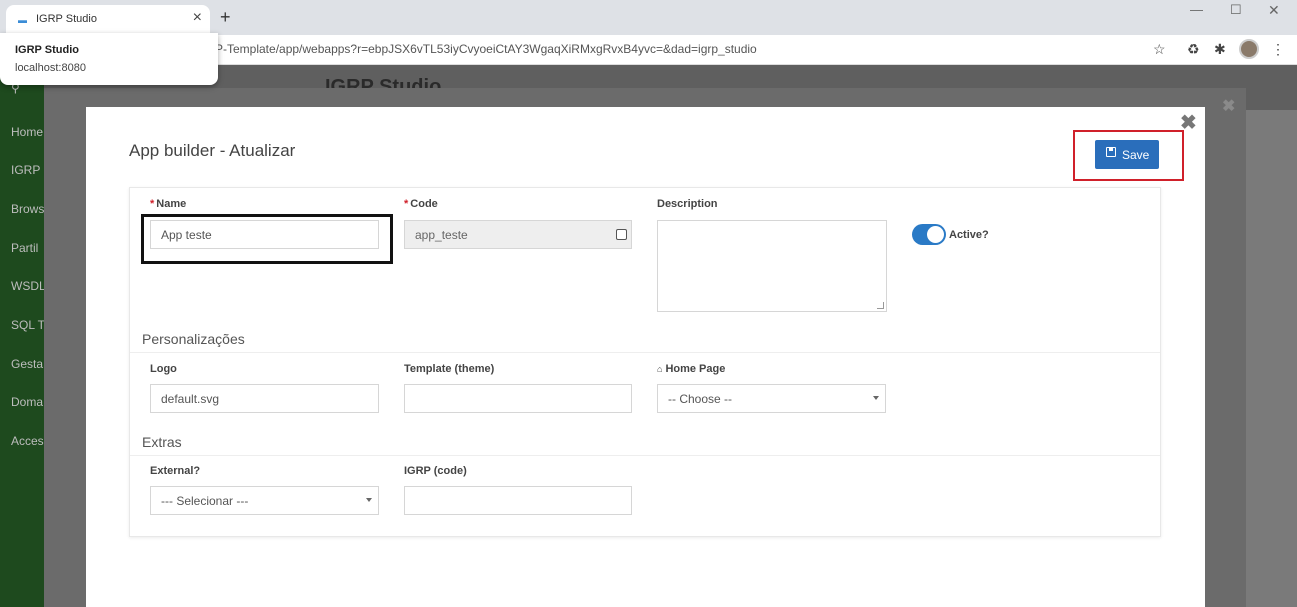 This screenshot has height=607, width=1297. I want to click on section-personalizacoes-title: Personalizações, so click(193, 339).